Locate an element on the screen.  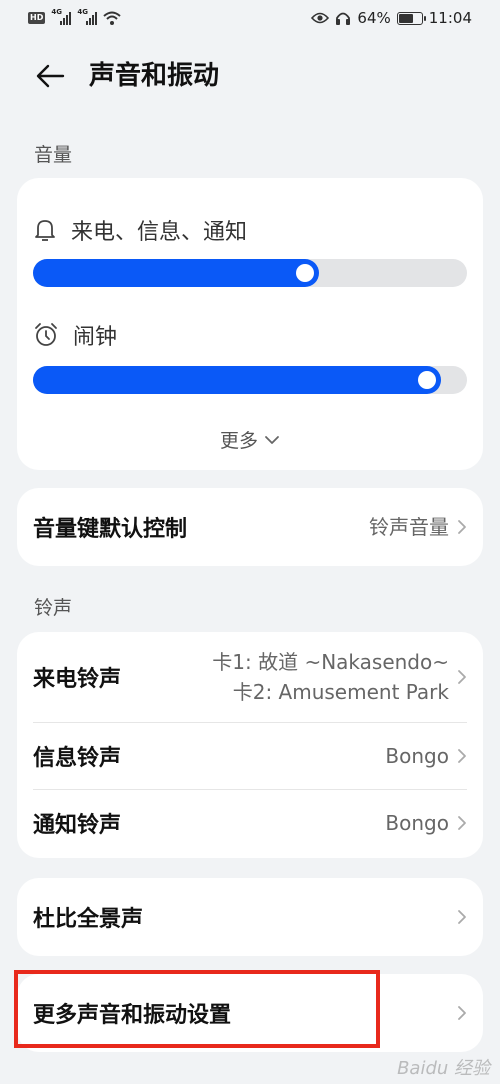
call-ringtone-sim2: 卡2: Amusement Park is located at coordinates (340, 692).